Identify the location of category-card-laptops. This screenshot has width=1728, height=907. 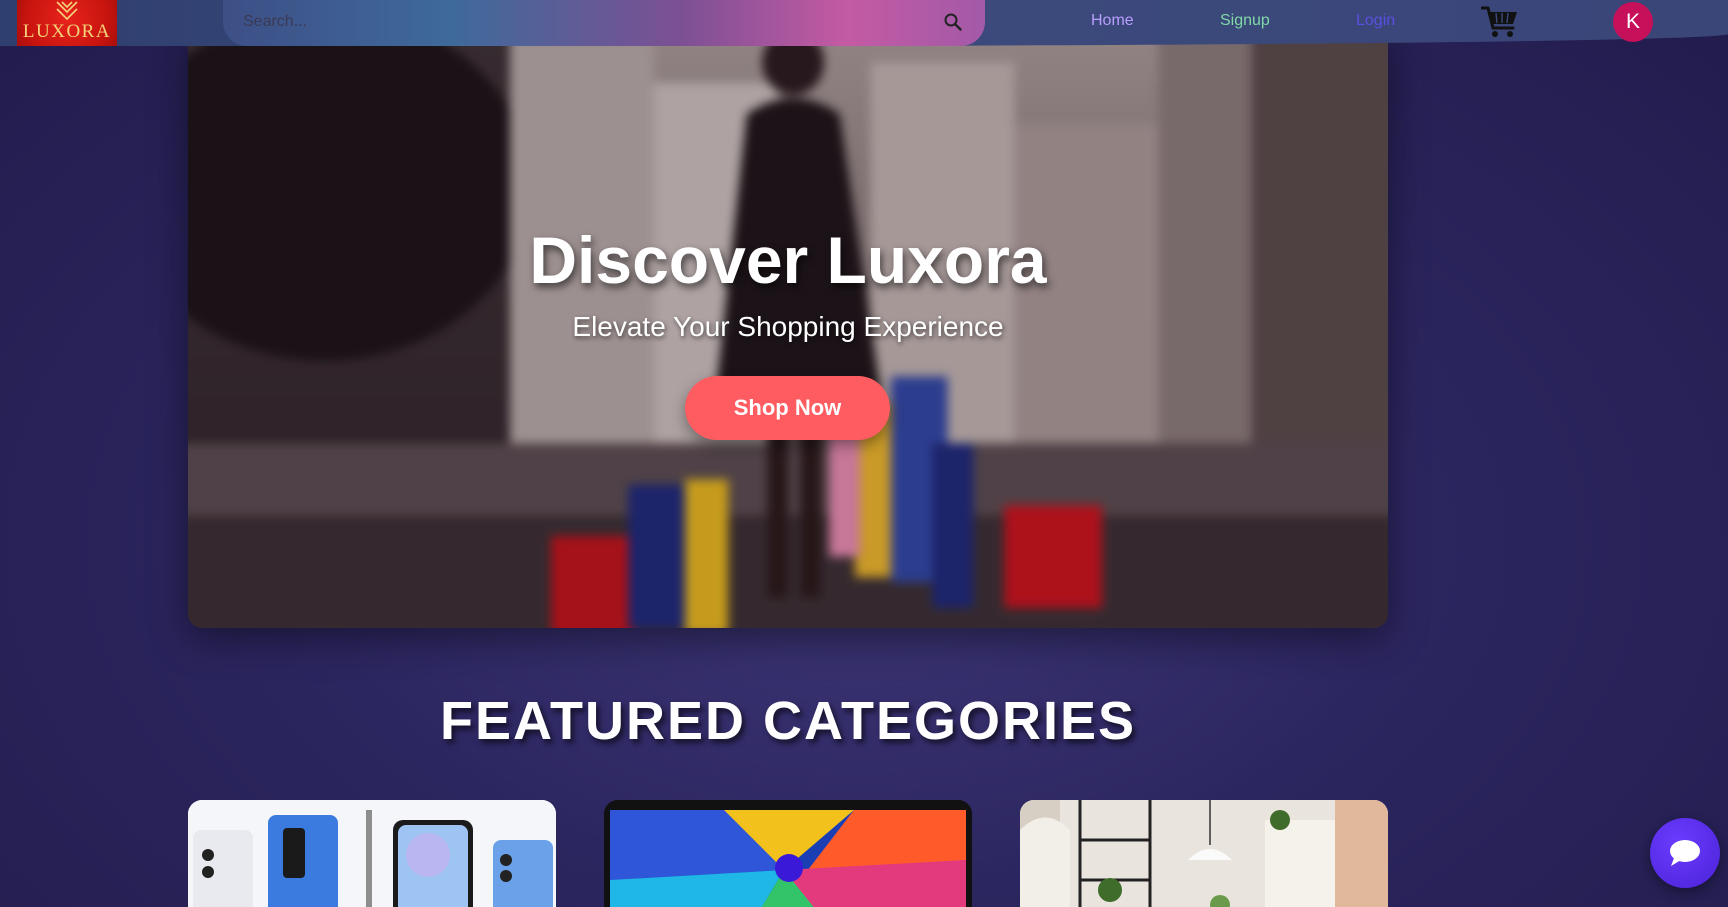
(788, 853).